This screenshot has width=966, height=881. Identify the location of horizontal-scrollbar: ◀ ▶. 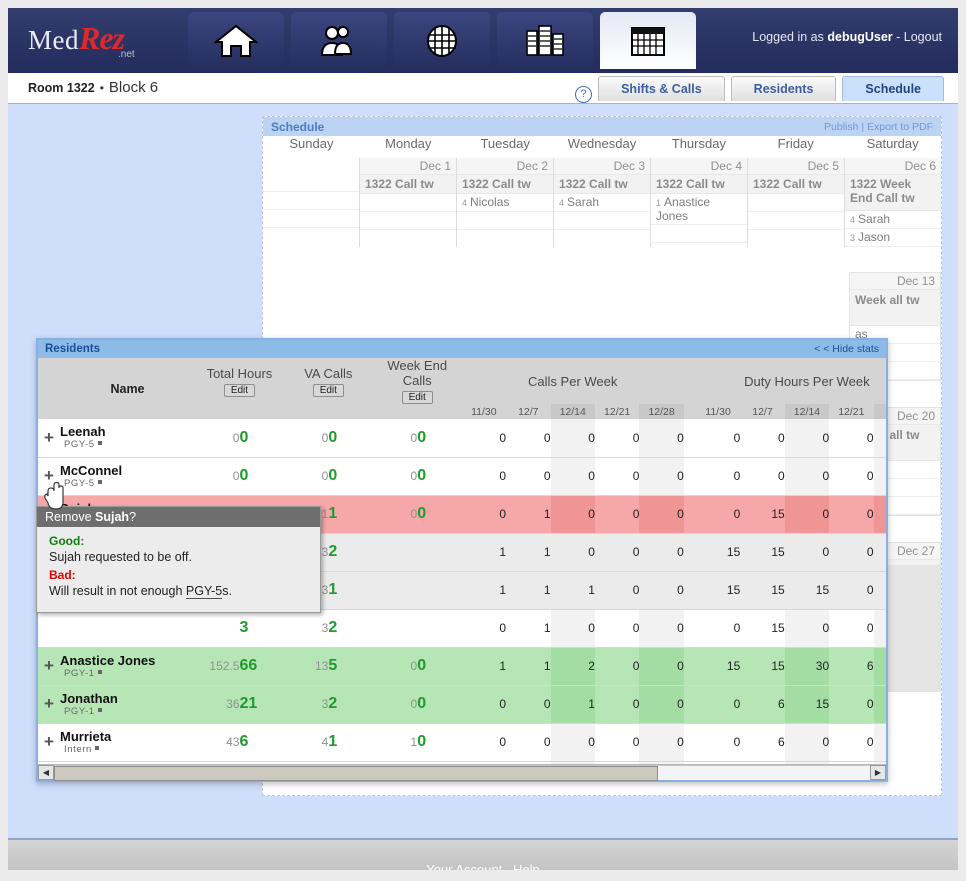
(462, 772).